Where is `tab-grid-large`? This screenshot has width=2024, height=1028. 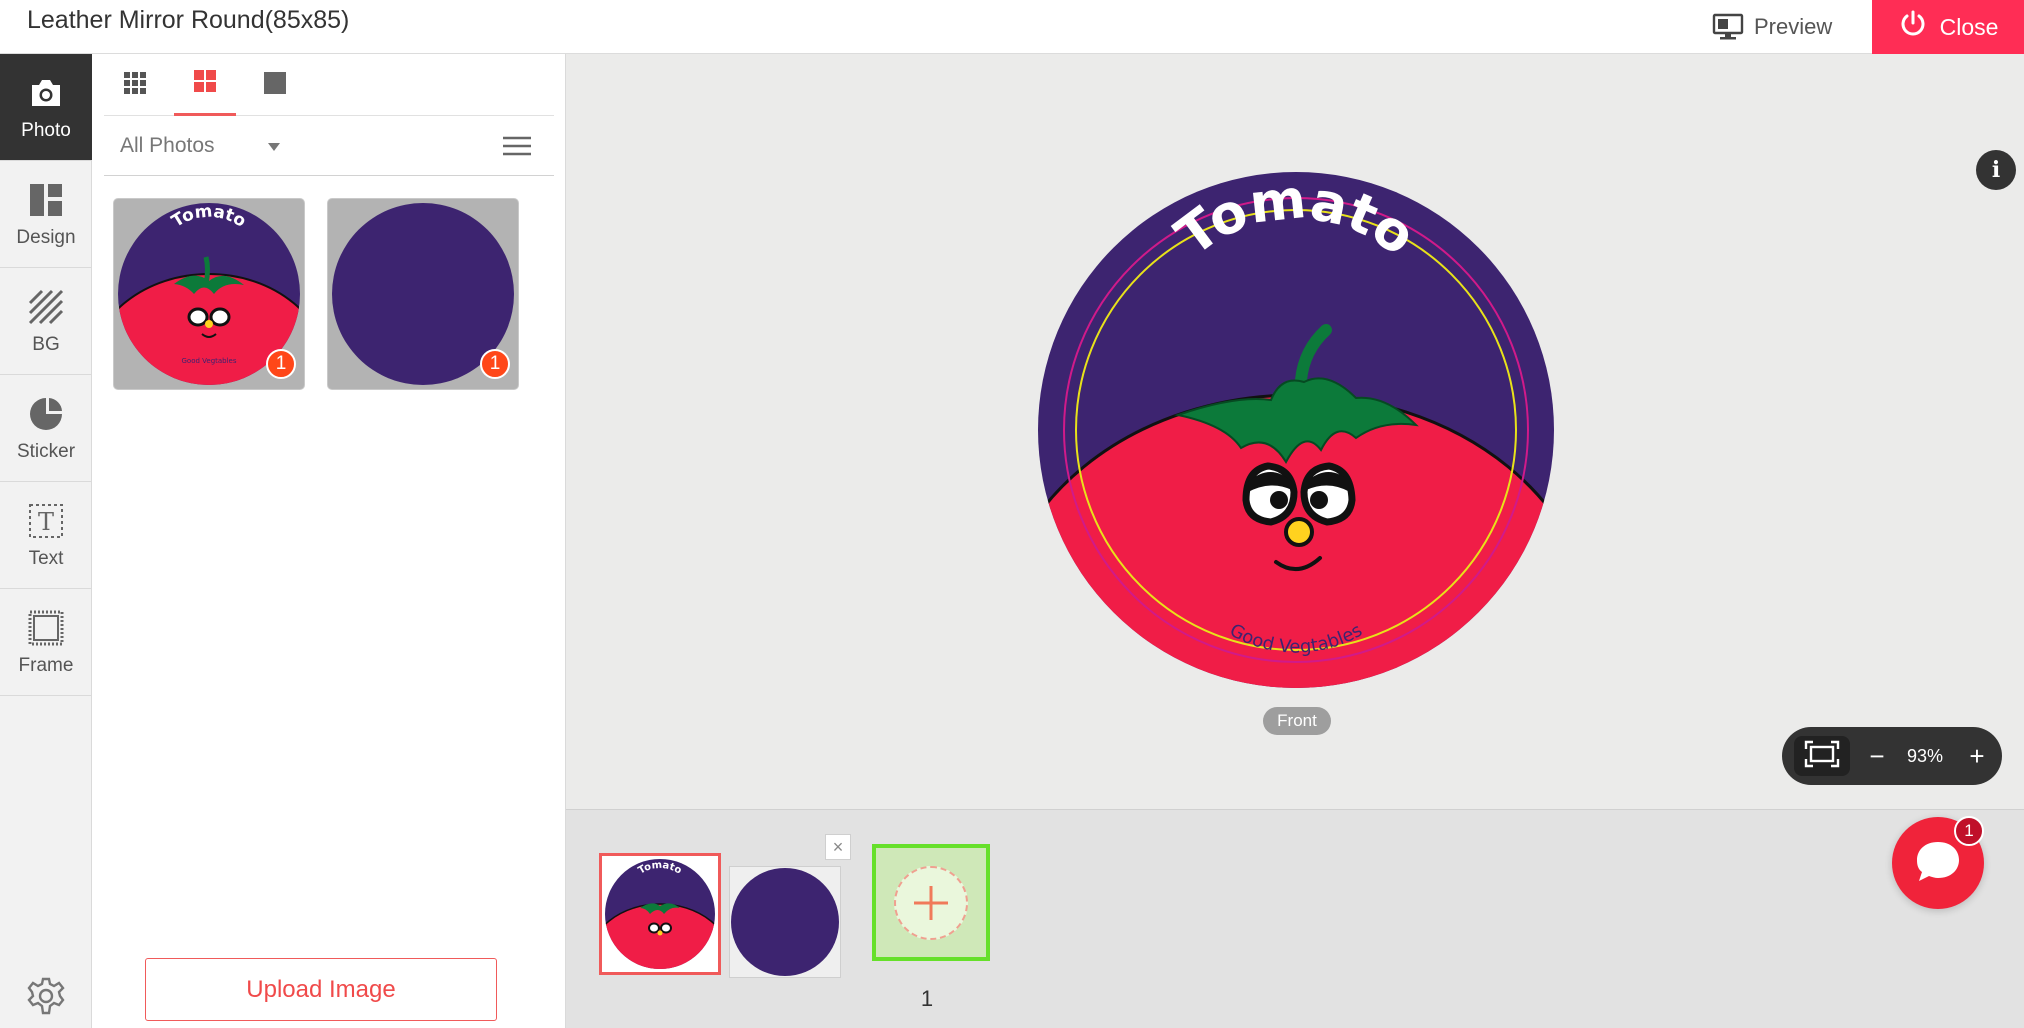 tab-grid-large is located at coordinates (275, 85).